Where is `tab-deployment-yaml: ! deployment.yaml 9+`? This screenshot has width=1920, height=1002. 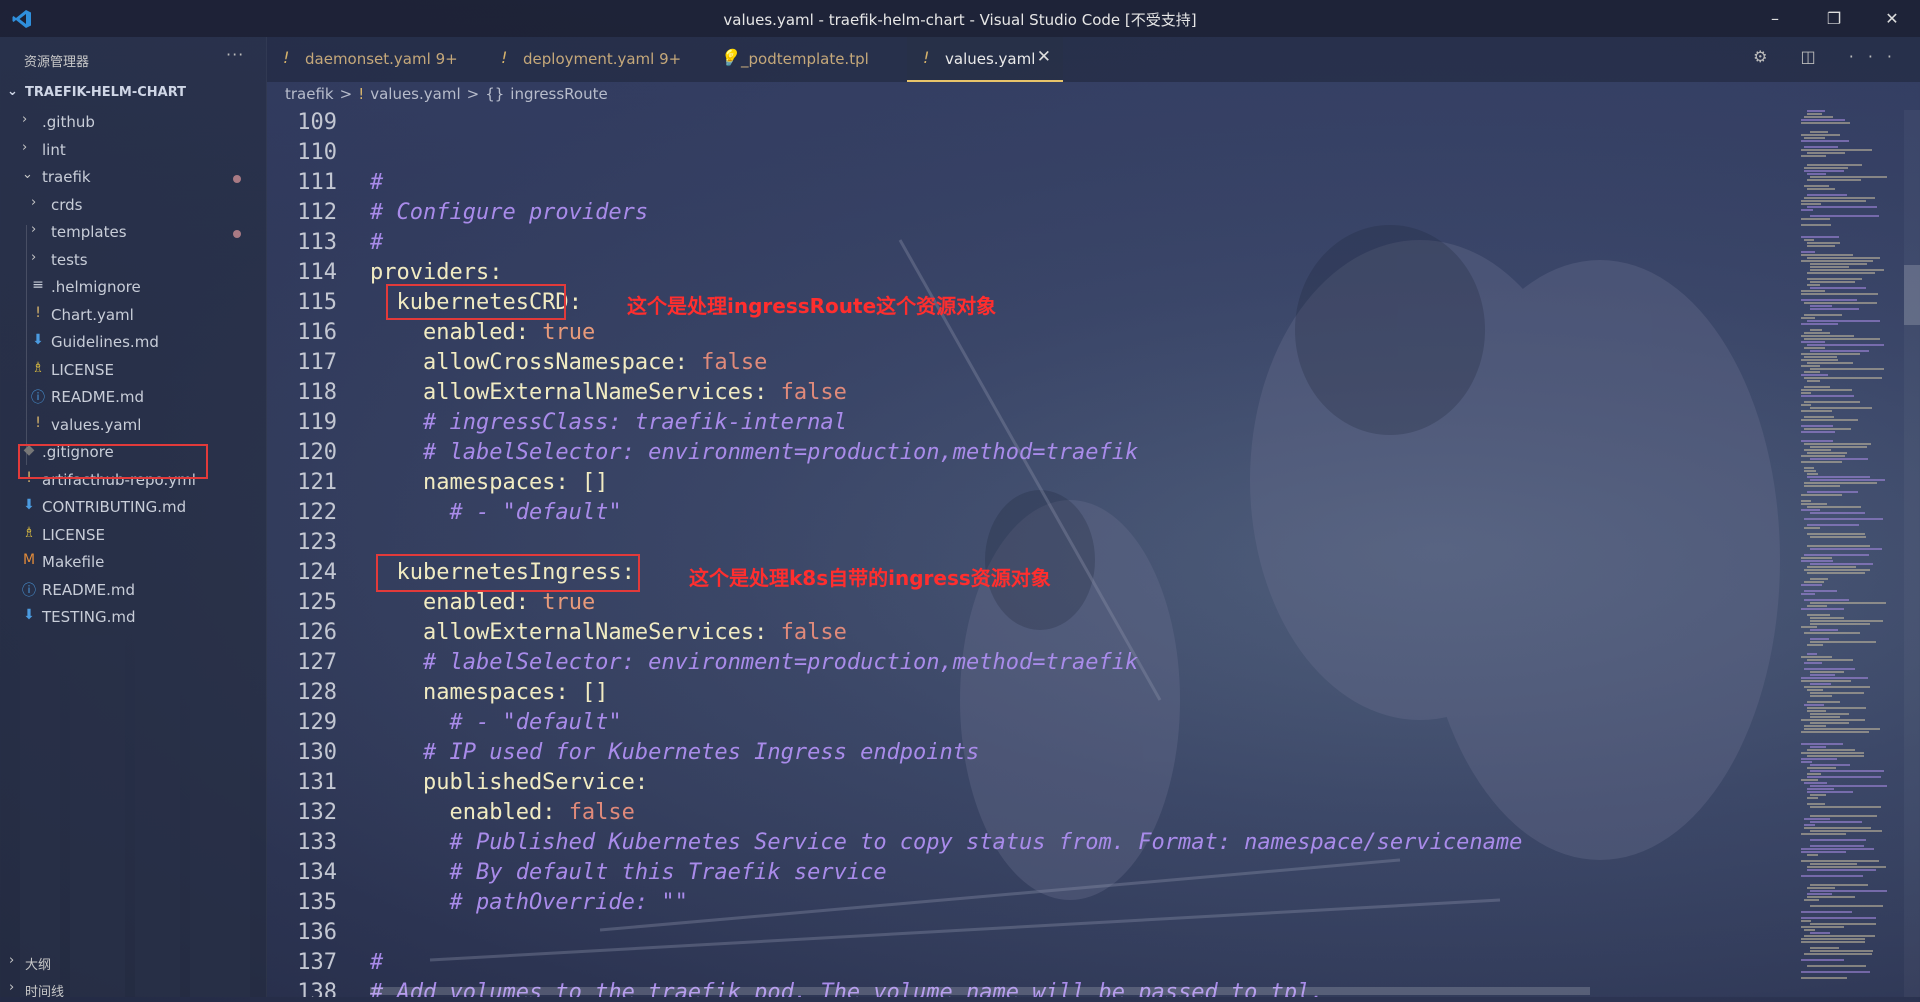 tab-deployment-yaml: ! deployment.yaml 9+ is located at coordinates (590, 59).